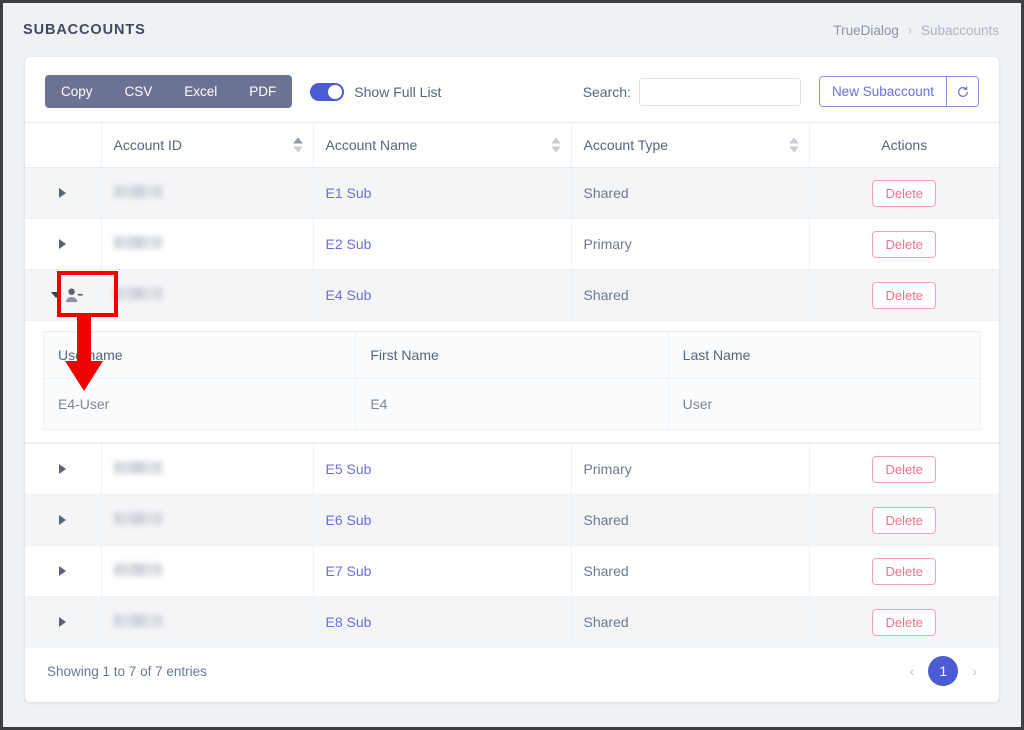 This screenshot has height=730, width=1024. I want to click on account-name-cell: E2 Sub, so click(442, 244).